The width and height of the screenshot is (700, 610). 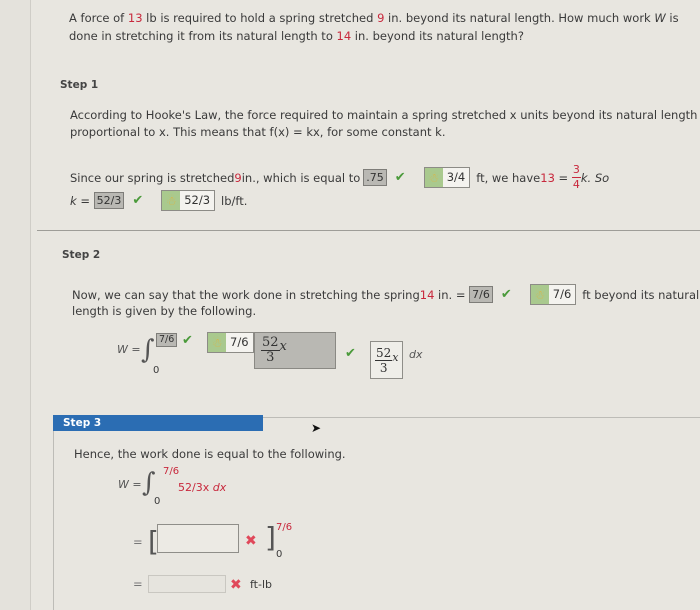 What do you see at coordinates (194, 487) in the screenshot?
I see `integrand-value: 52/3x` at bounding box center [194, 487].